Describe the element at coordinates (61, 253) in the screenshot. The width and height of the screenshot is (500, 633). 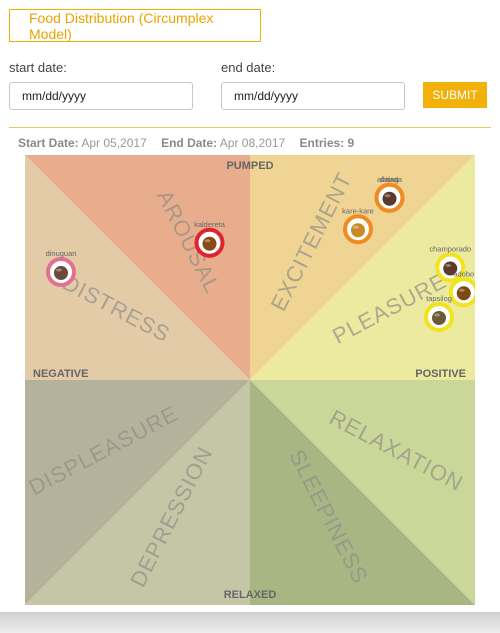
I see `food-marker-label: dinuguan` at that location.